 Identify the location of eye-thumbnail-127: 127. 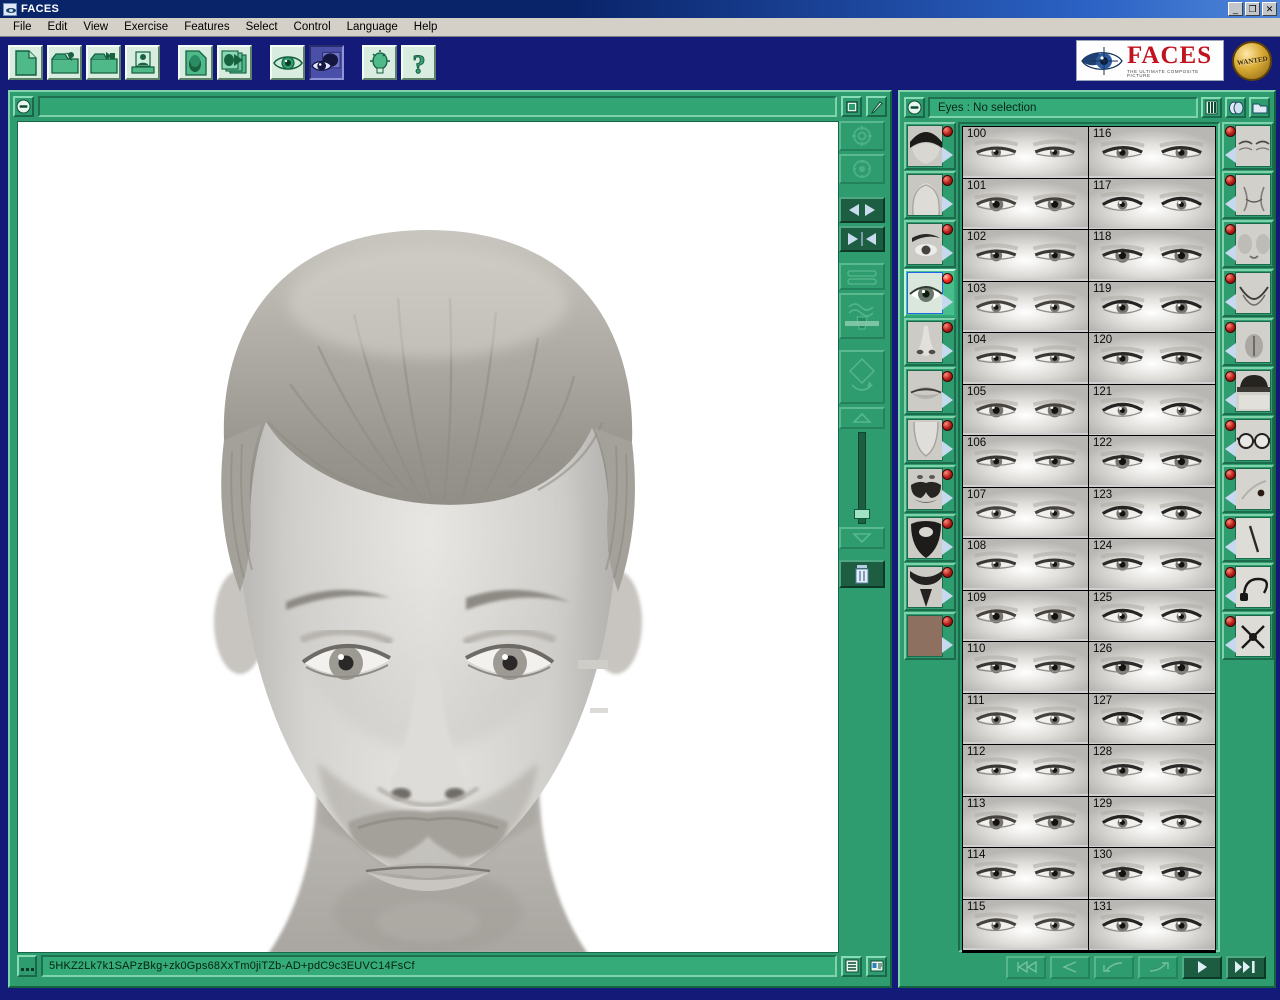
(1152, 719).